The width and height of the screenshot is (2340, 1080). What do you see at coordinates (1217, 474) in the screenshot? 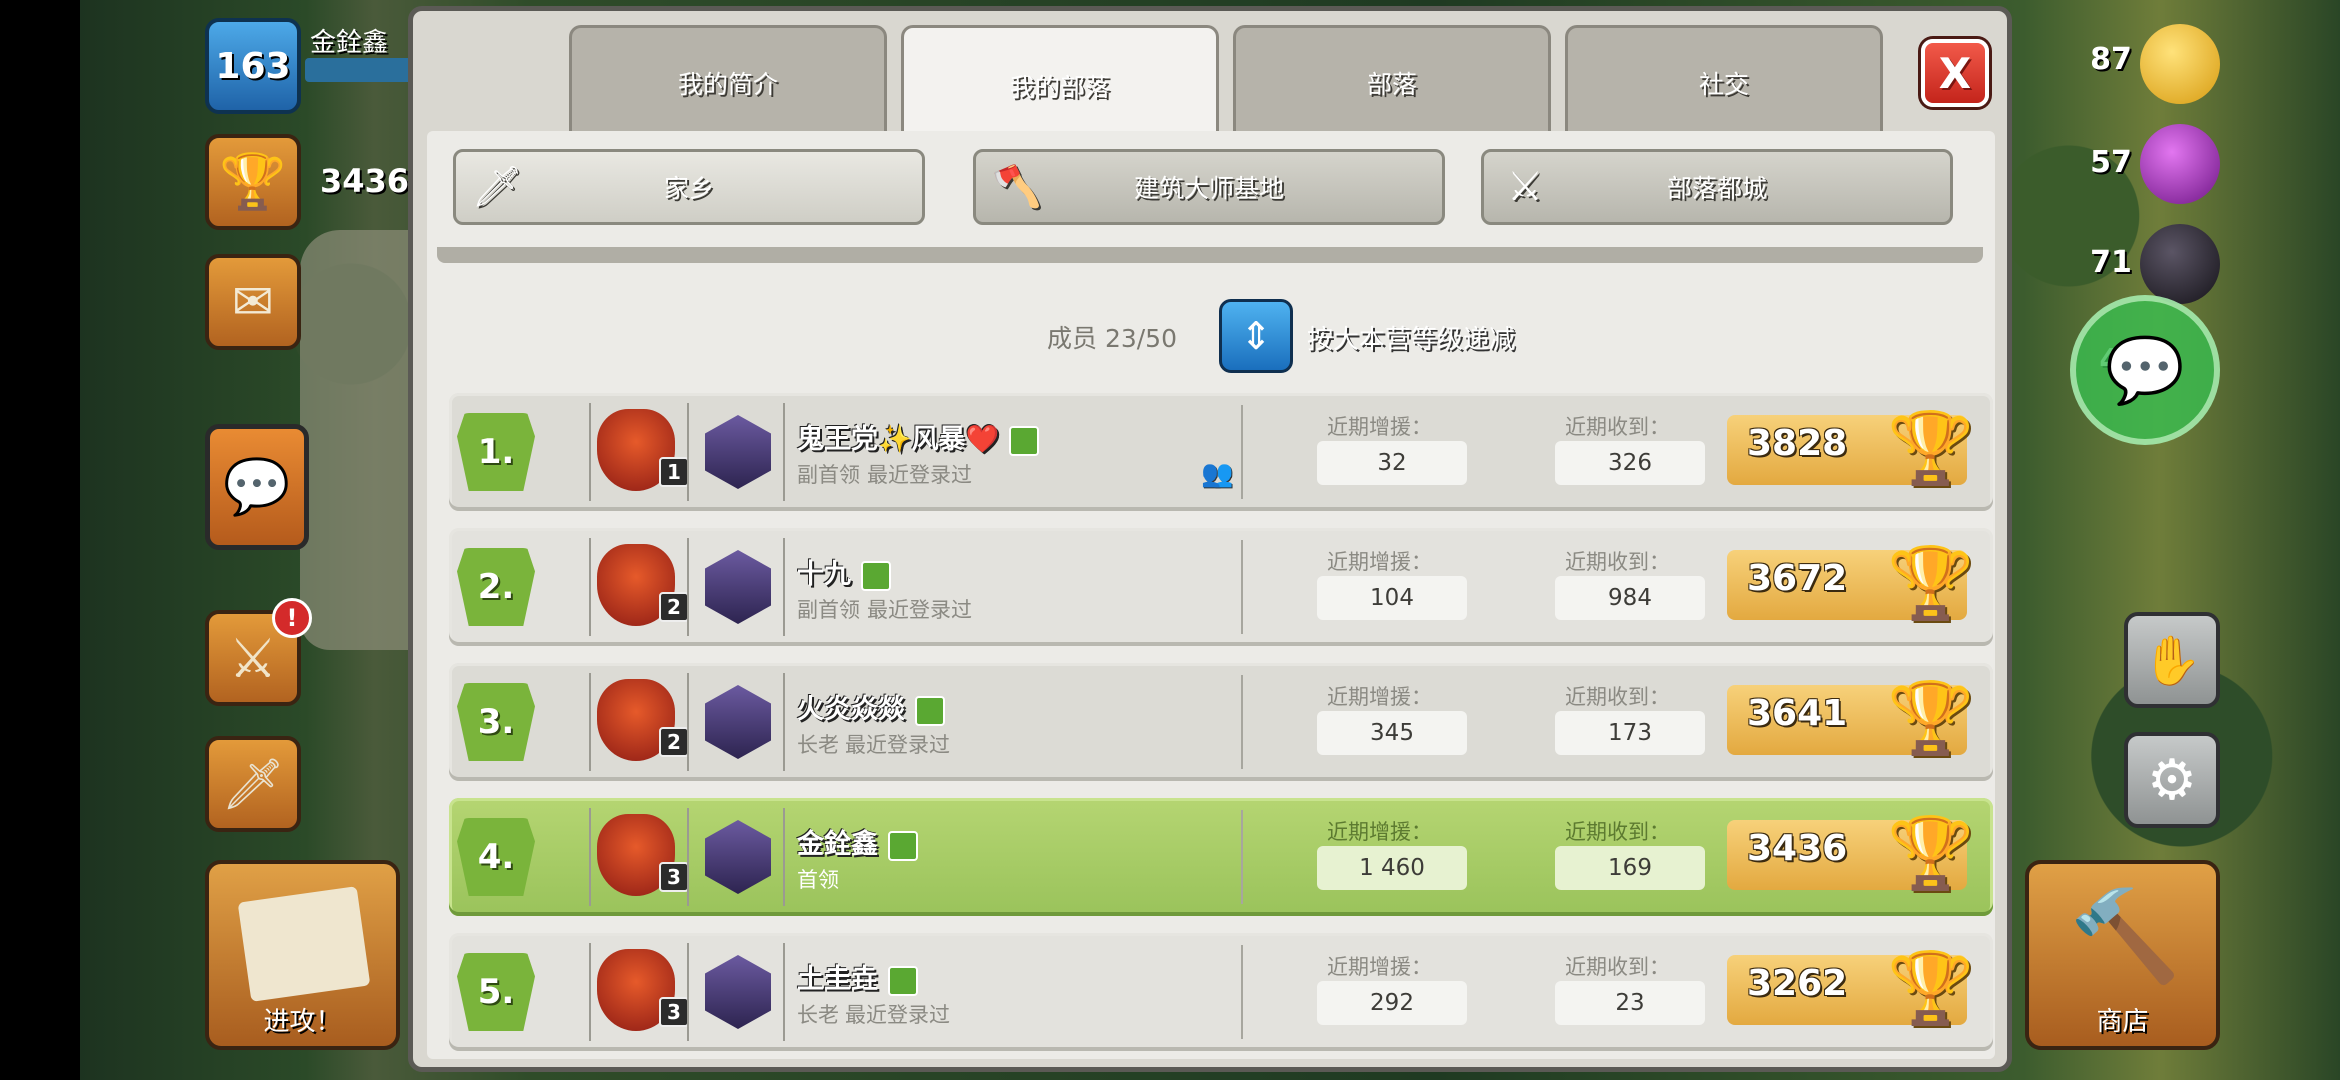
I see `friend-icon: 👥` at bounding box center [1217, 474].